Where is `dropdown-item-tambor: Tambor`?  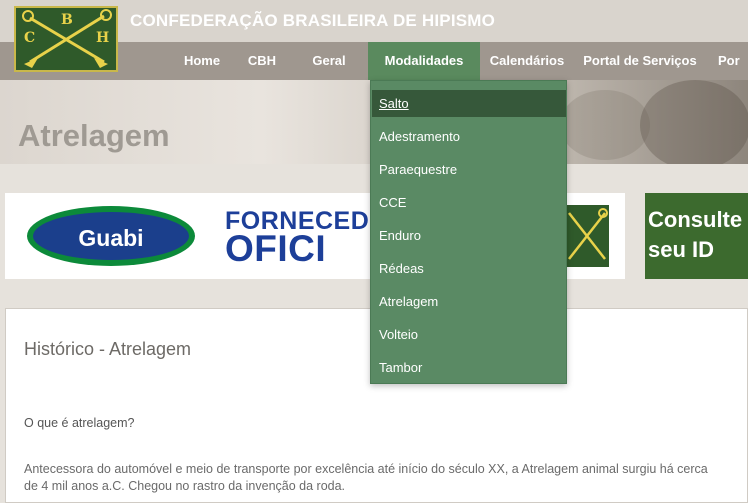
dropdown-item-tambor: Tambor is located at coordinates (469, 367).